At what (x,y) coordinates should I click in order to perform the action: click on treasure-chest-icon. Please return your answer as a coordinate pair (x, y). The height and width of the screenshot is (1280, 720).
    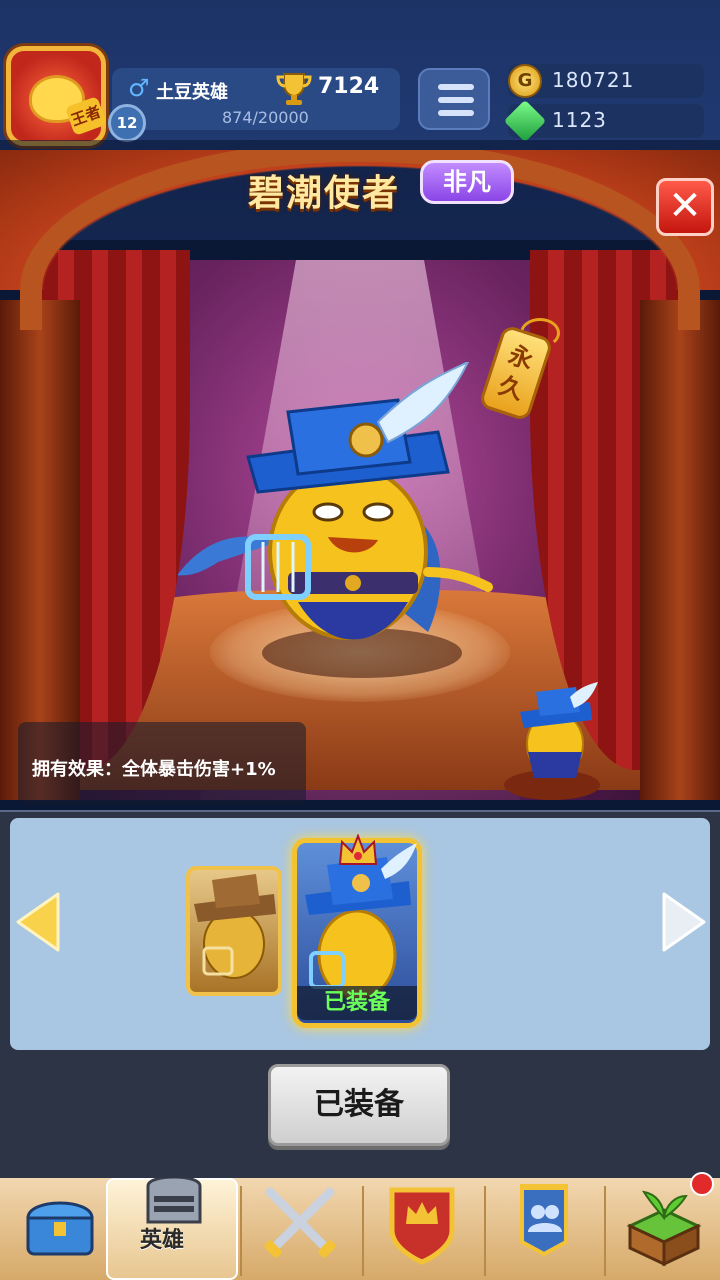
    Looking at the image, I should click on (60, 1229).